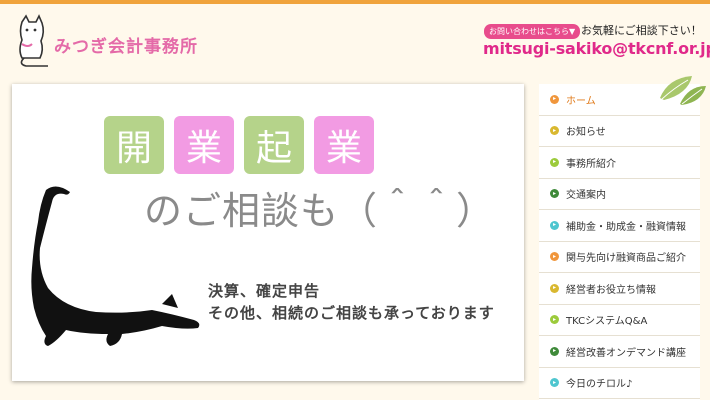  What do you see at coordinates (626, 353) in the screenshot?
I see `nav-label: 経営改善オンデマンド講座` at bounding box center [626, 353].